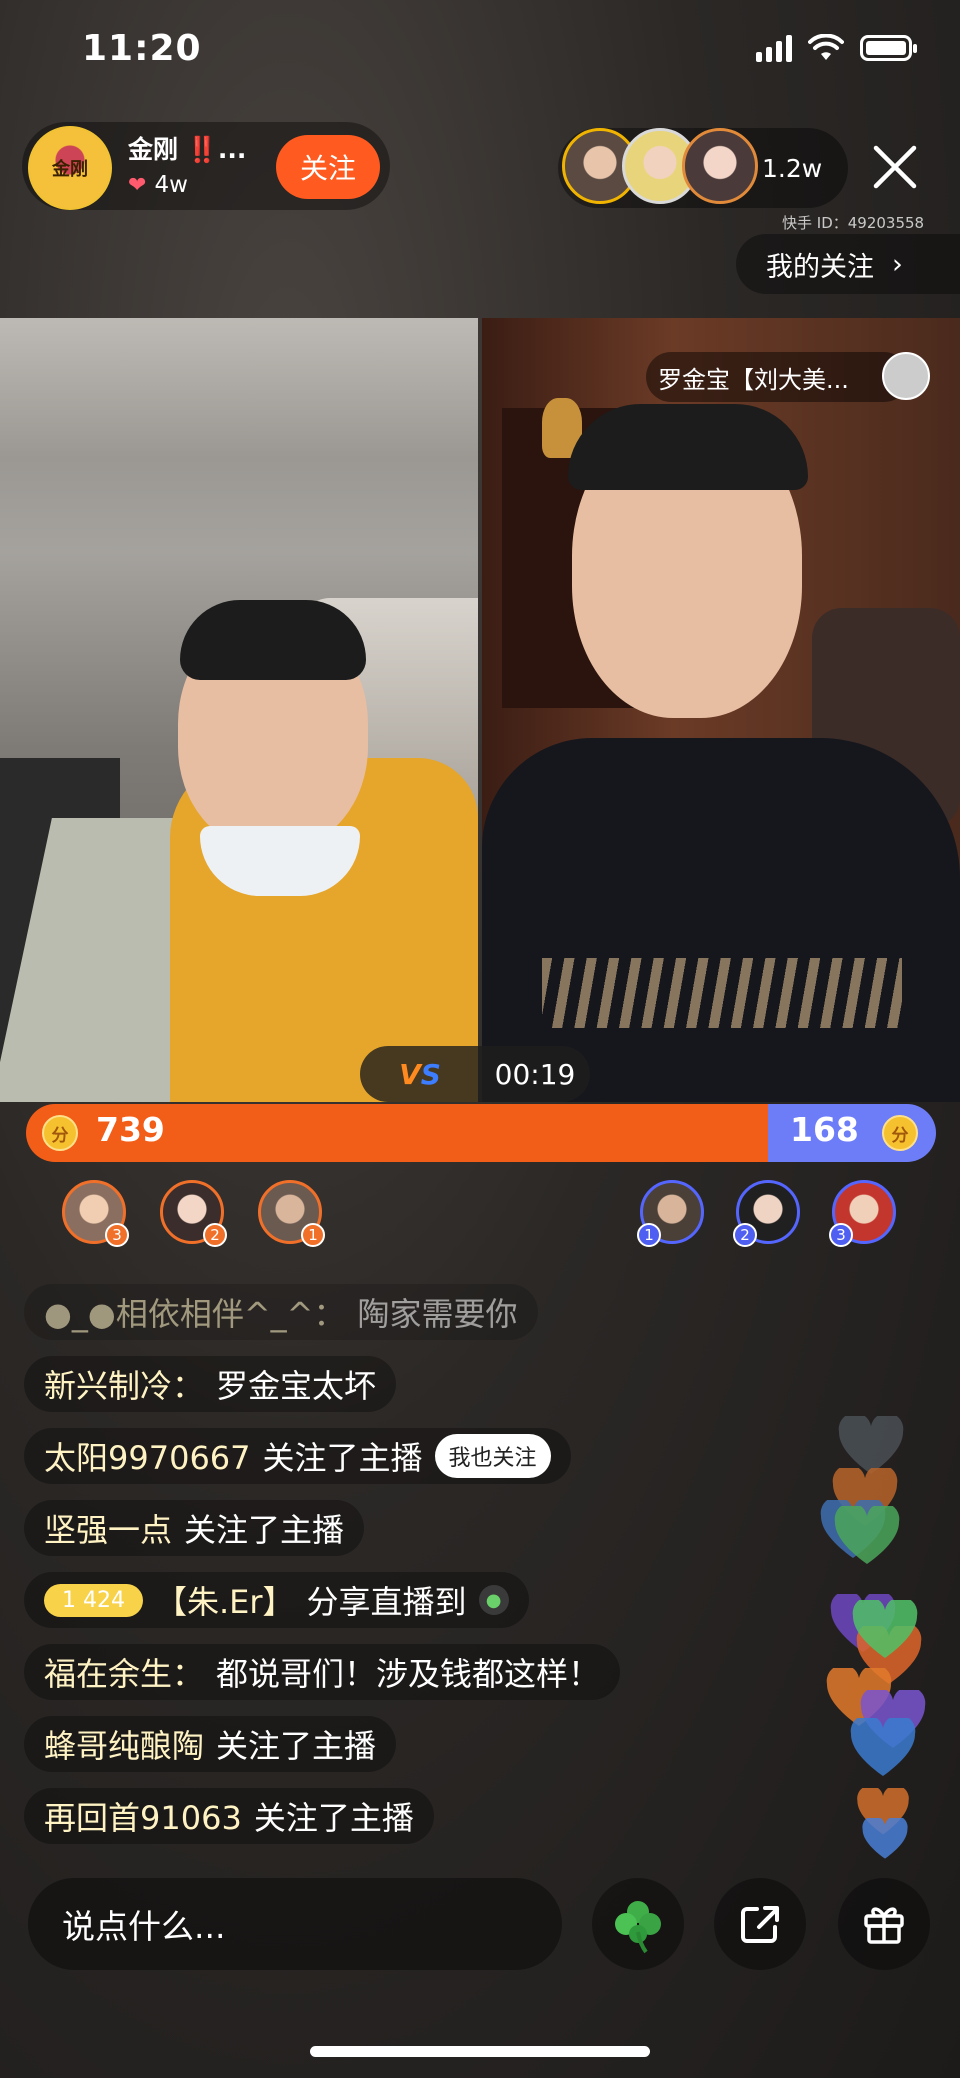 The width and height of the screenshot is (960, 2078). I want to click on vs-badge: VS, so click(420, 1074).